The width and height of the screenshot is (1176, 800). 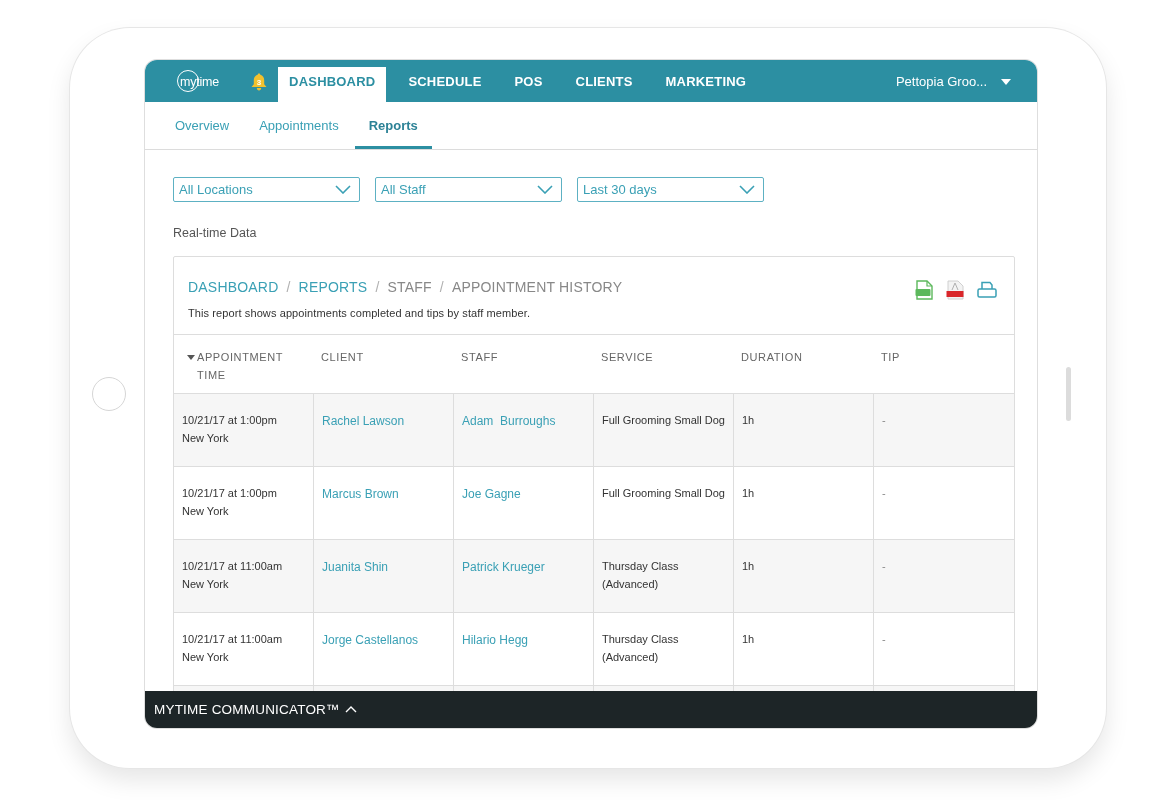 What do you see at coordinates (491, 494) in the screenshot?
I see `staff-link: Joe Gagne` at bounding box center [491, 494].